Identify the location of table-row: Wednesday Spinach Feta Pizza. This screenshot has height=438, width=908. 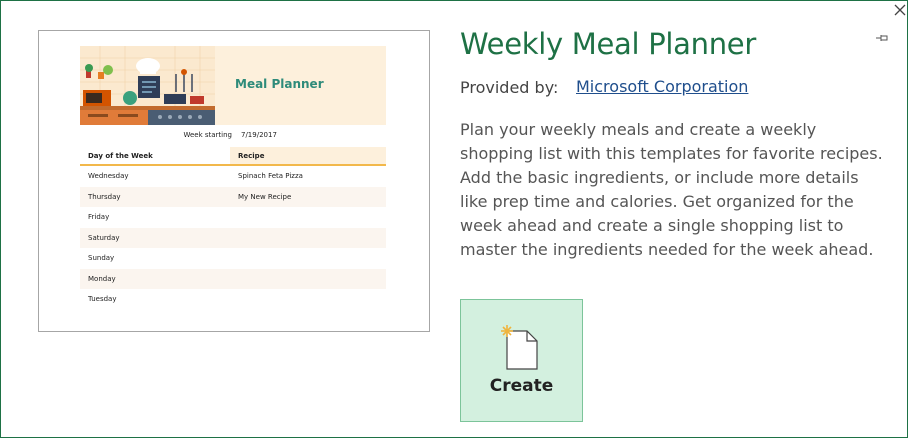
(233, 176).